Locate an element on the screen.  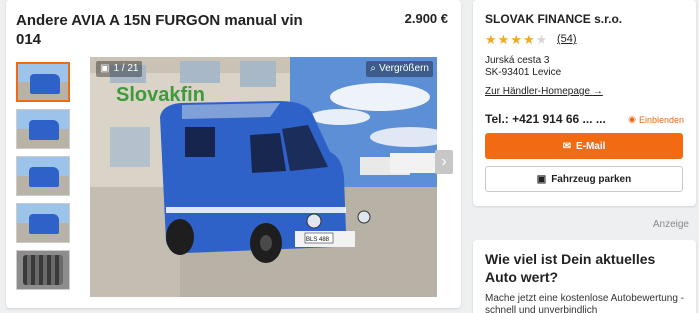
image-counter: ▣ 1 / 21 is located at coordinates (119, 69).